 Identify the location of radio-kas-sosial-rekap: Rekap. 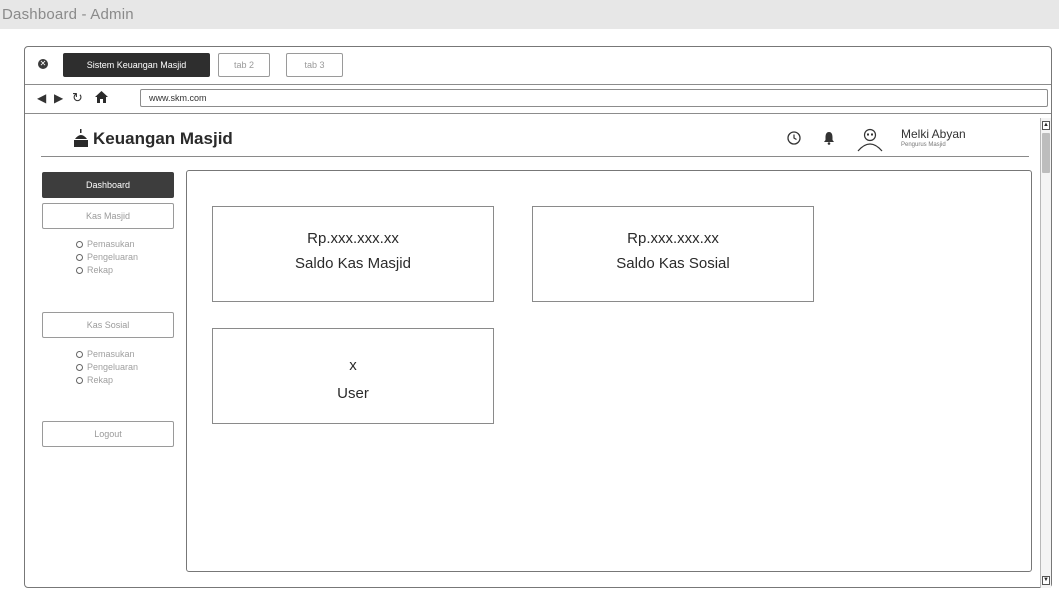
(94, 380).